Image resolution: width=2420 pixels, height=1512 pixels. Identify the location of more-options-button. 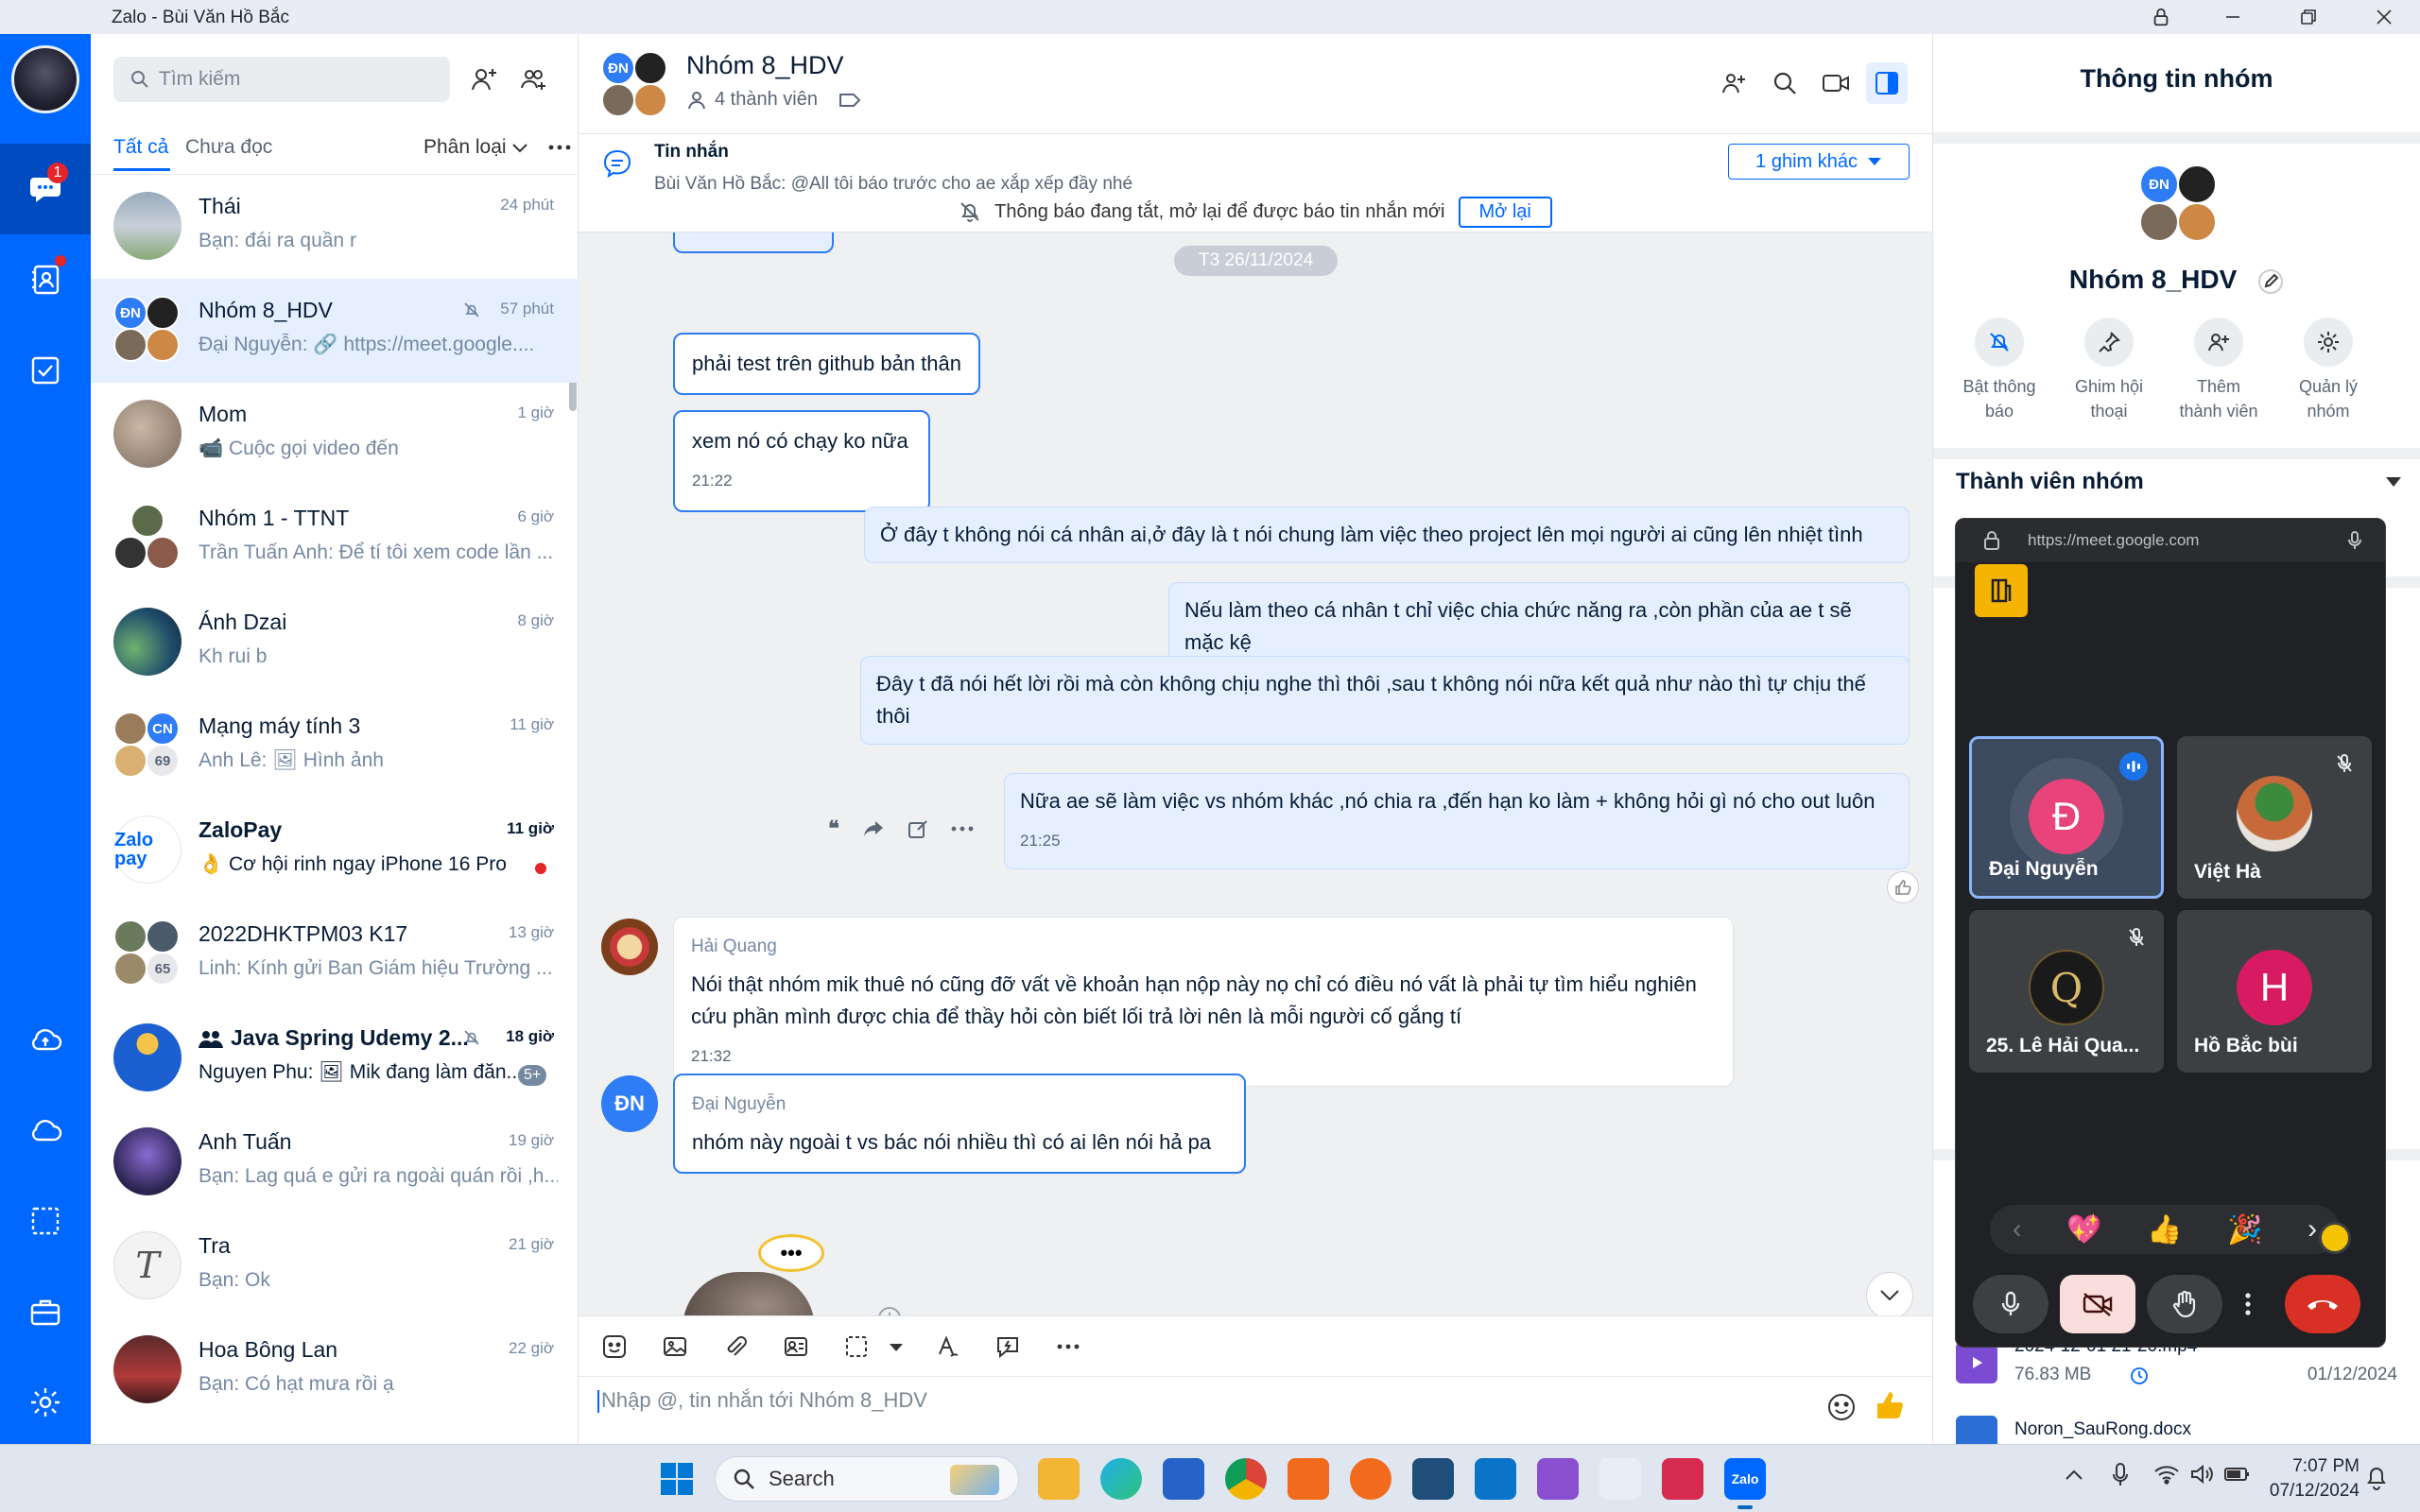
(2248, 1304).